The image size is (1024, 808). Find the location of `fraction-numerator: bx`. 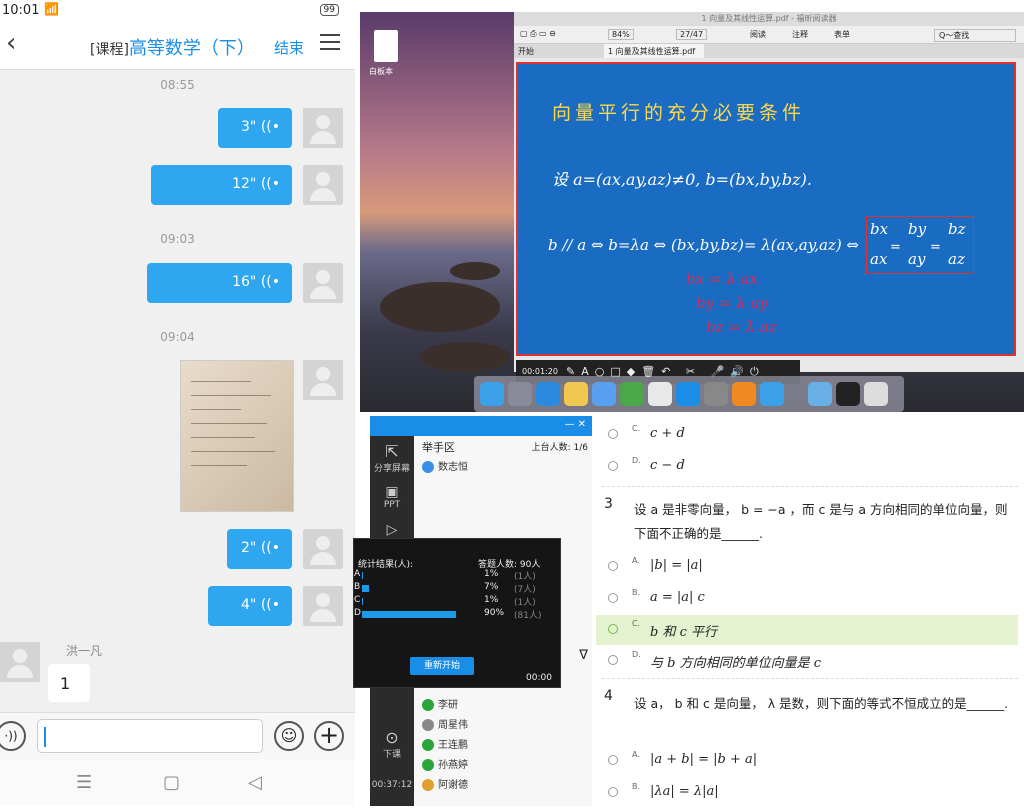

fraction-numerator: bx is located at coordinates (879, 229).